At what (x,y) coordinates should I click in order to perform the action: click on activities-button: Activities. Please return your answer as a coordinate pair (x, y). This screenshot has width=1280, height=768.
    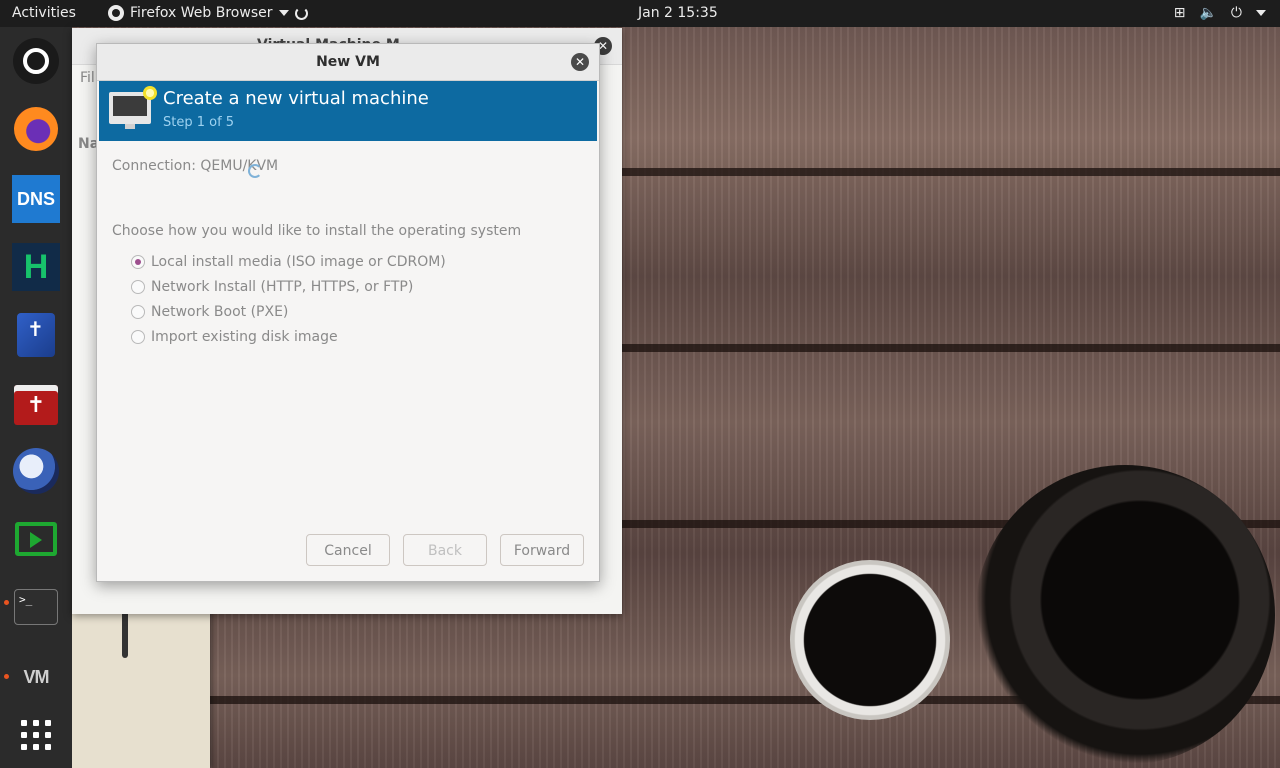
    Looking at the image, I should click on (44, 13).